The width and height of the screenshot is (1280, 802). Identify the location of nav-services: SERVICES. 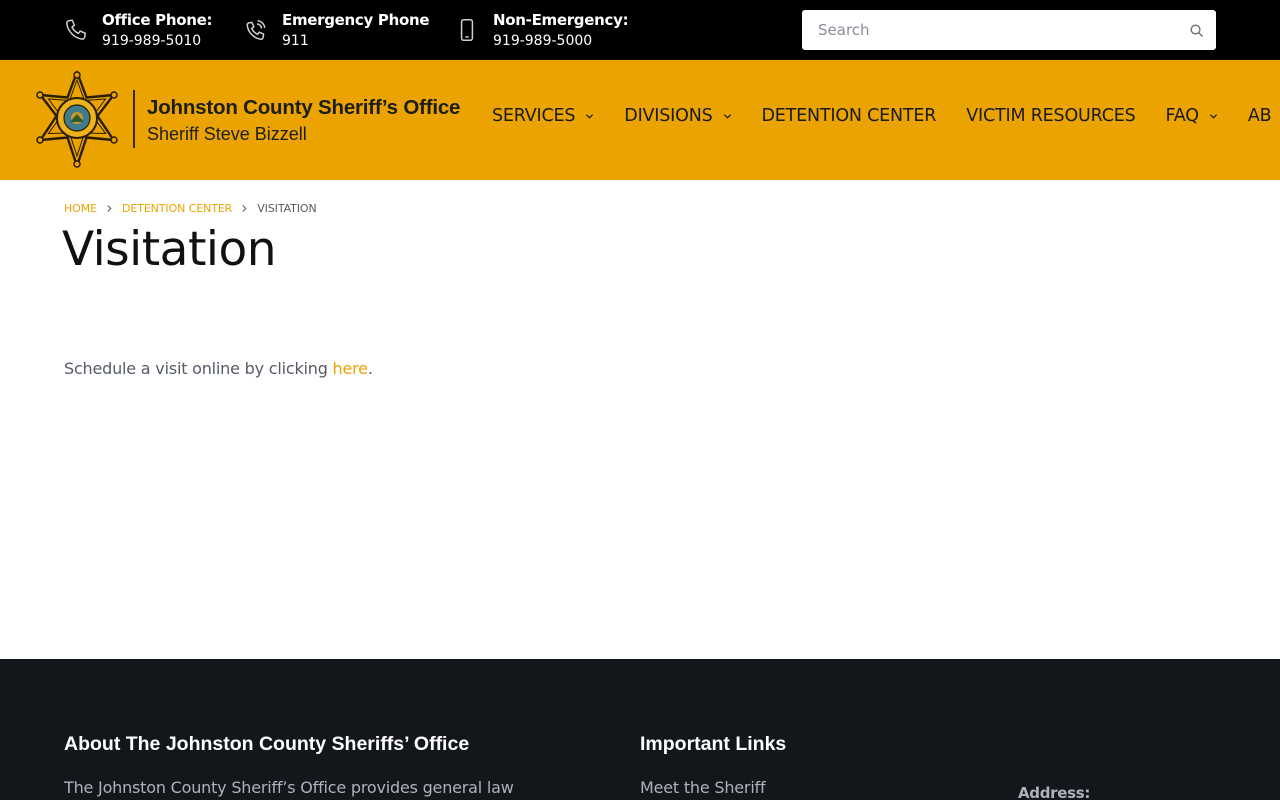
(543, 116).